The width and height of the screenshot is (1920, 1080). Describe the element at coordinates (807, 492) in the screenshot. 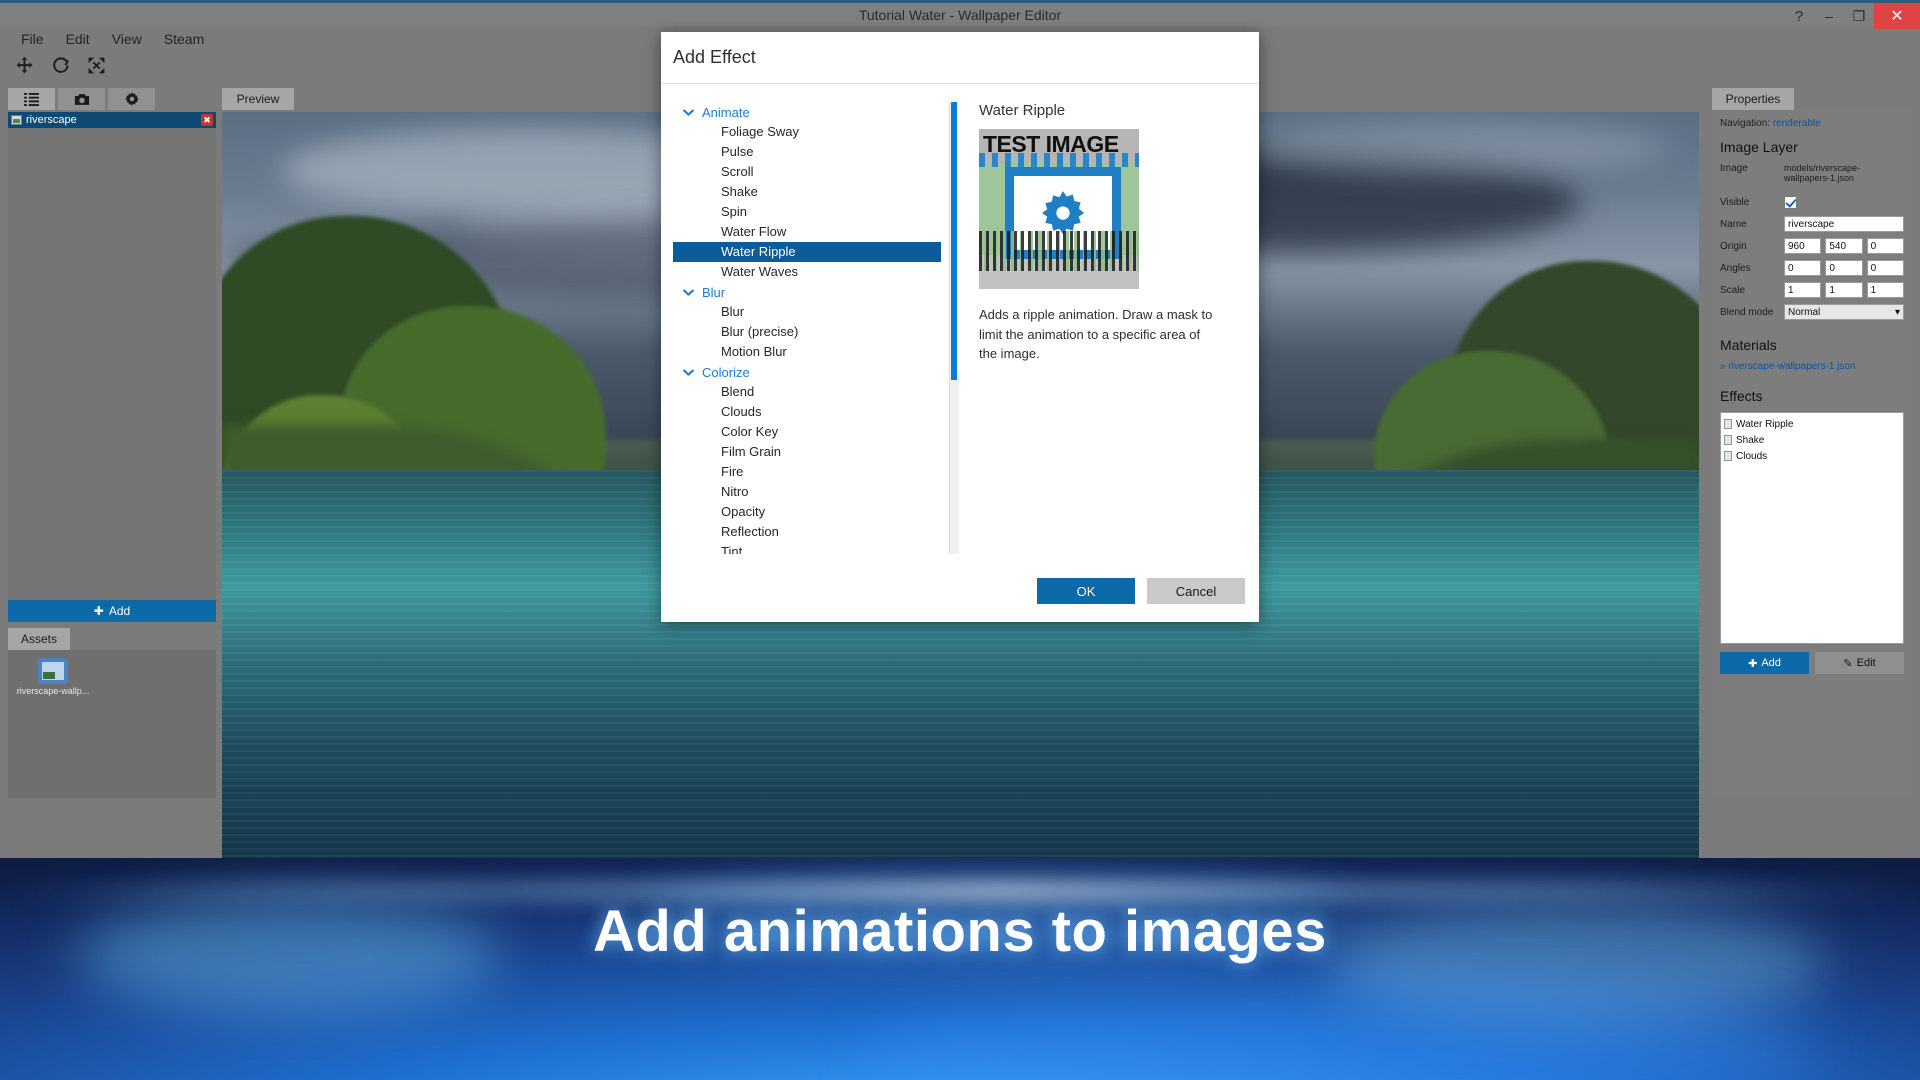

I see `effect-item-nitro: Nitro` at that location.